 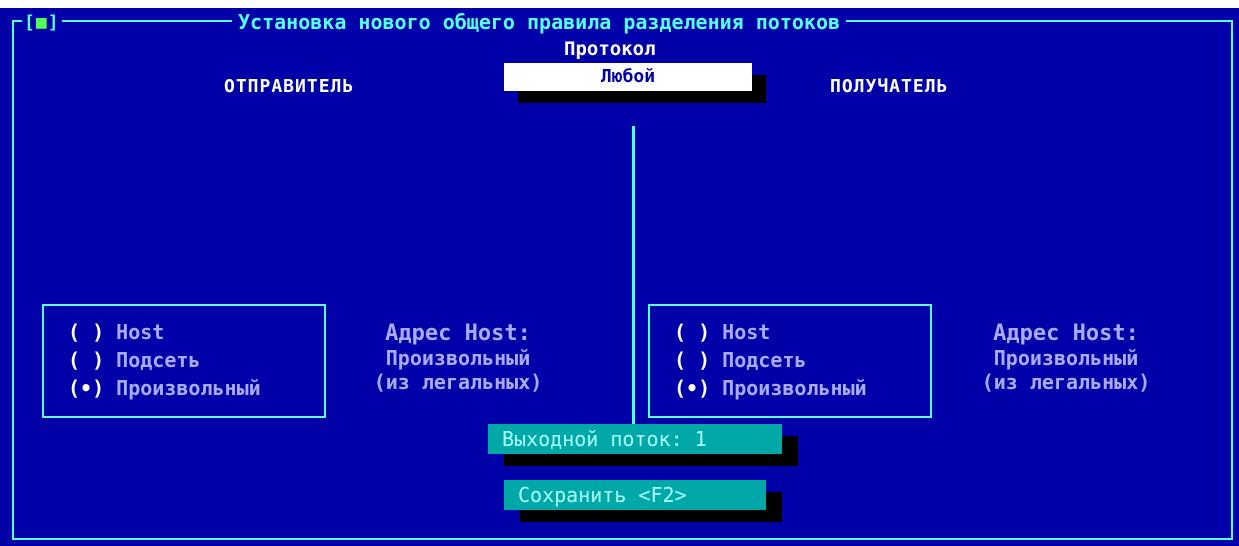 I want to click on receiver-address-title: Адрес Host:, so click(x=1066, y=333).